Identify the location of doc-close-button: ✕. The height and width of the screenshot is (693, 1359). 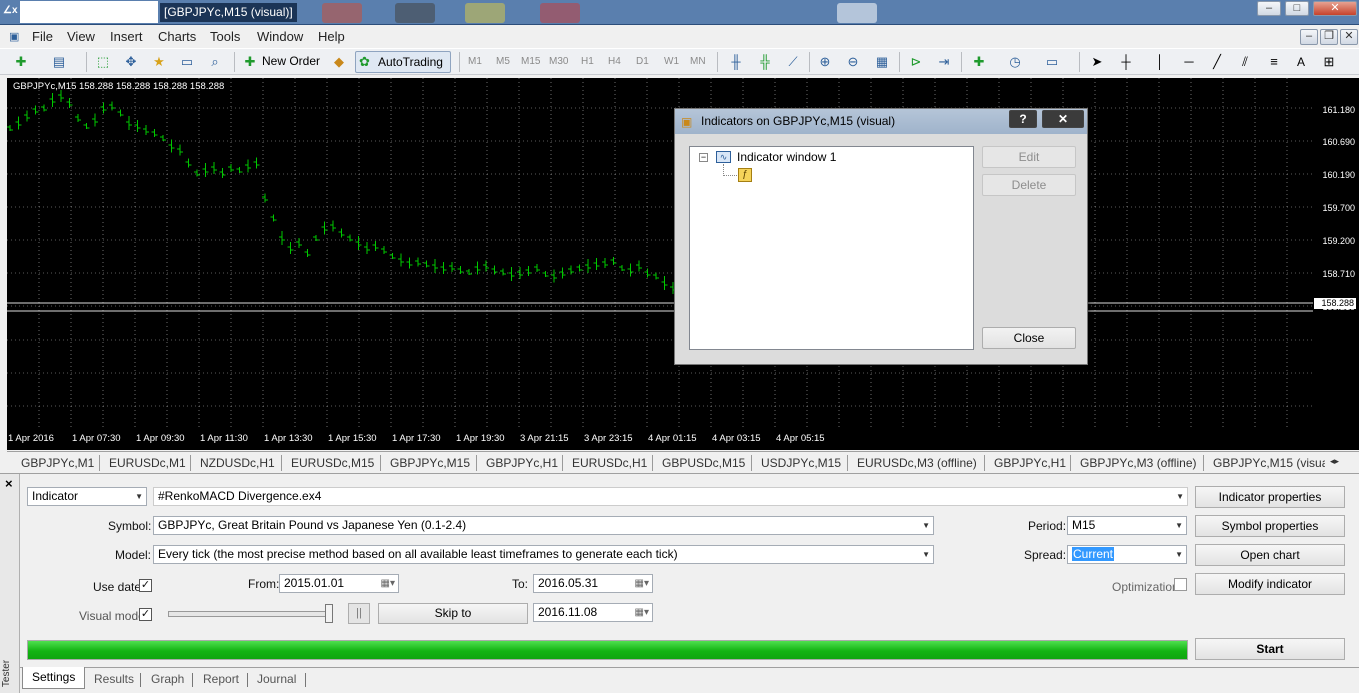
(1349, 37).